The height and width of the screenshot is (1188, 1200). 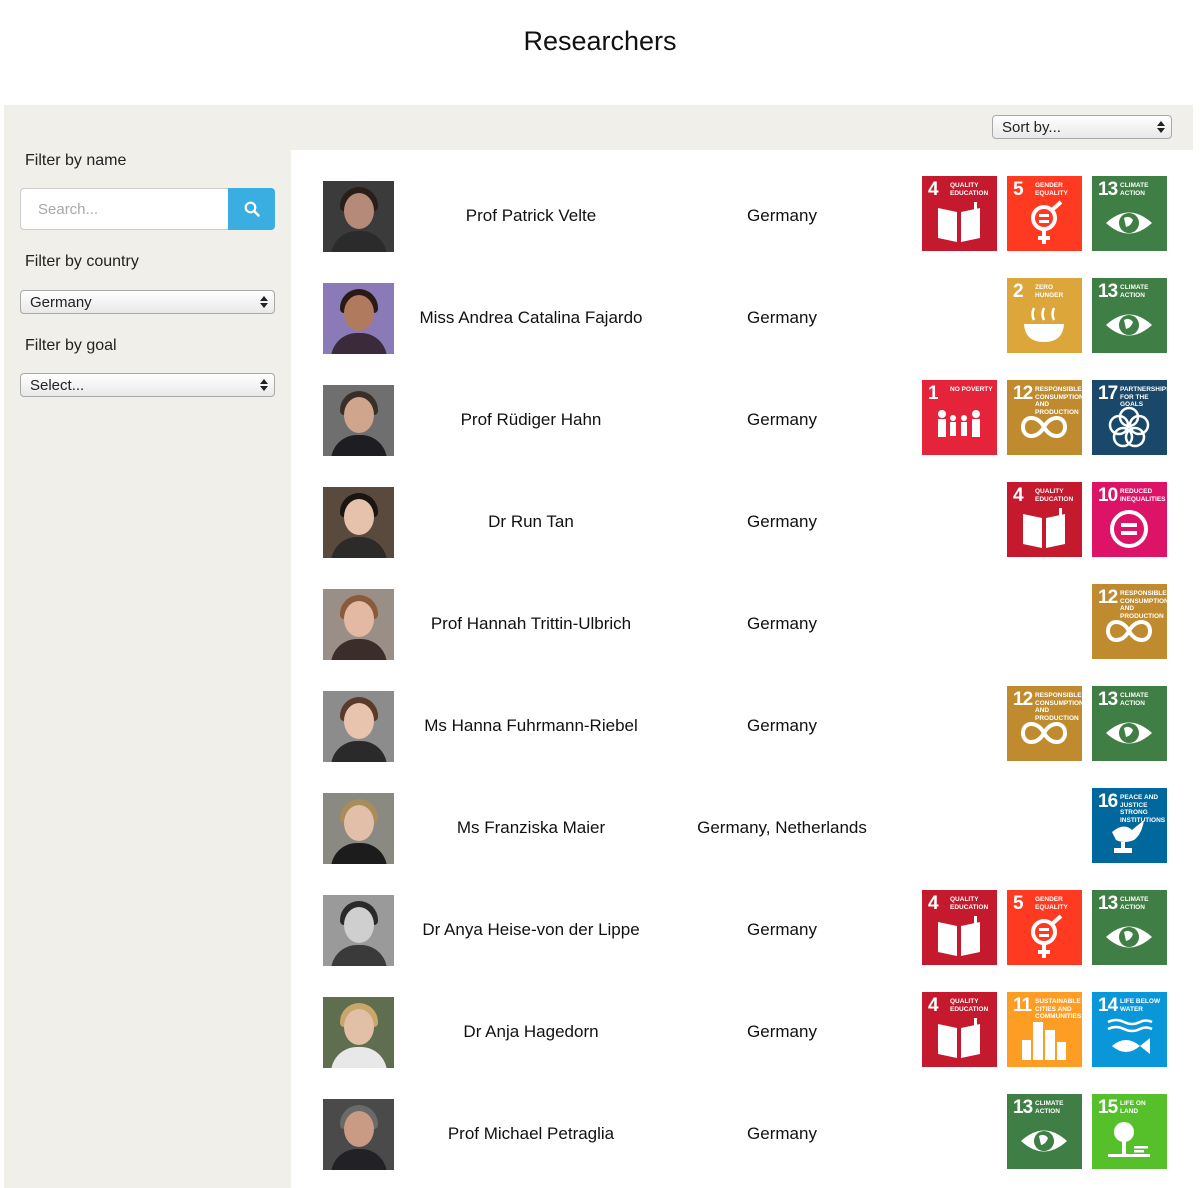 What do you see at coordinates (1108, 801) in the screenshot?
I see `sdg-goal-number: 16` at bounding box center [1108, 801].